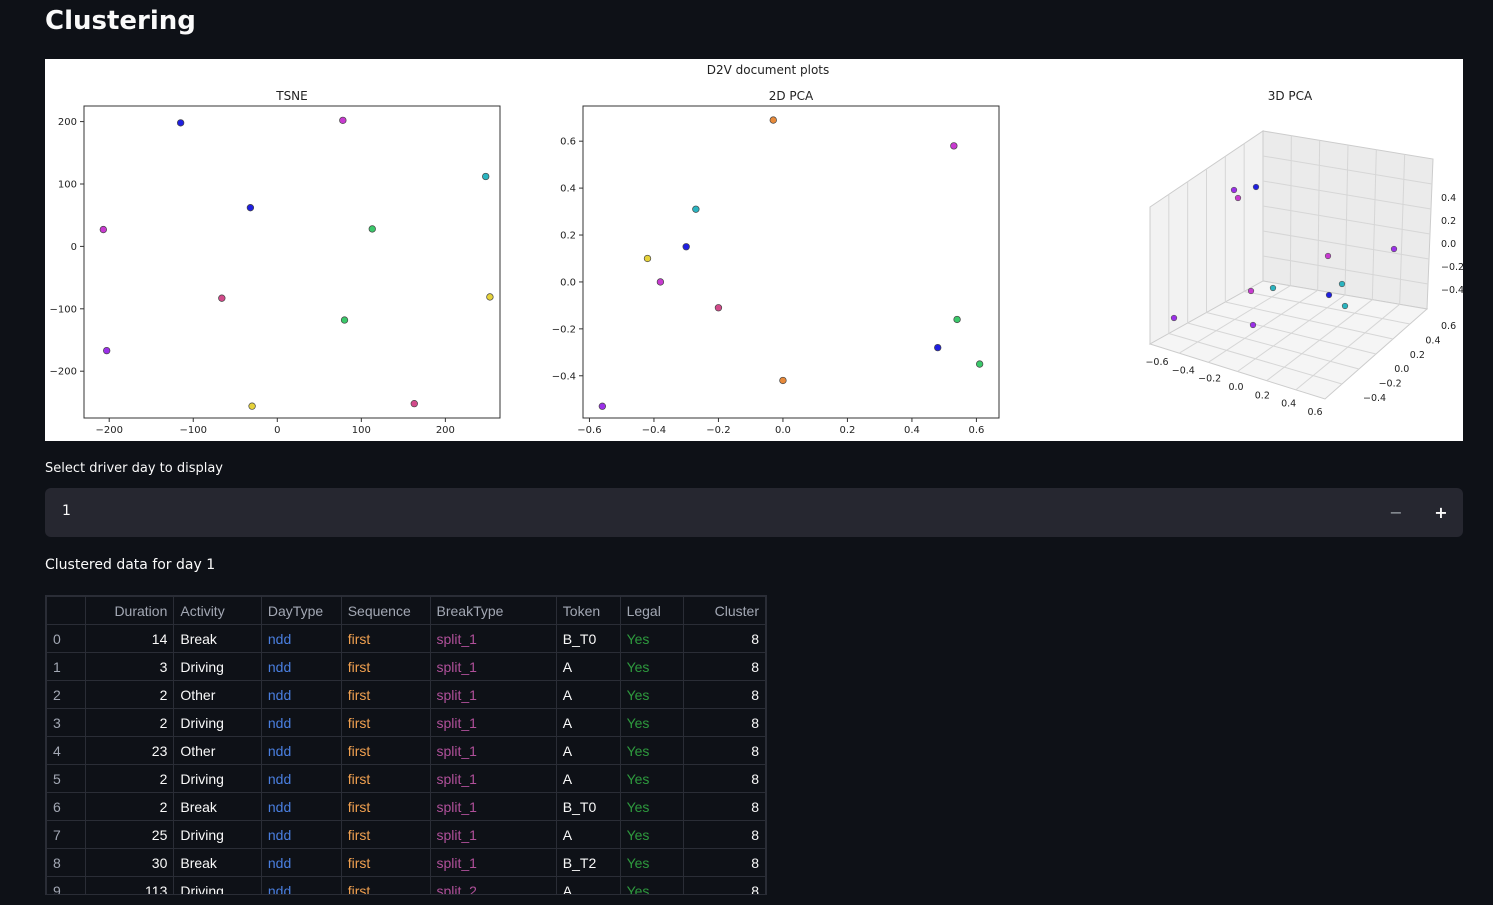  Describe the element at coordinates (406, 862) in the screenshot. I see `table-row: 8 30 Break ndd first split_1 B_T2 Yes 8` at that location.